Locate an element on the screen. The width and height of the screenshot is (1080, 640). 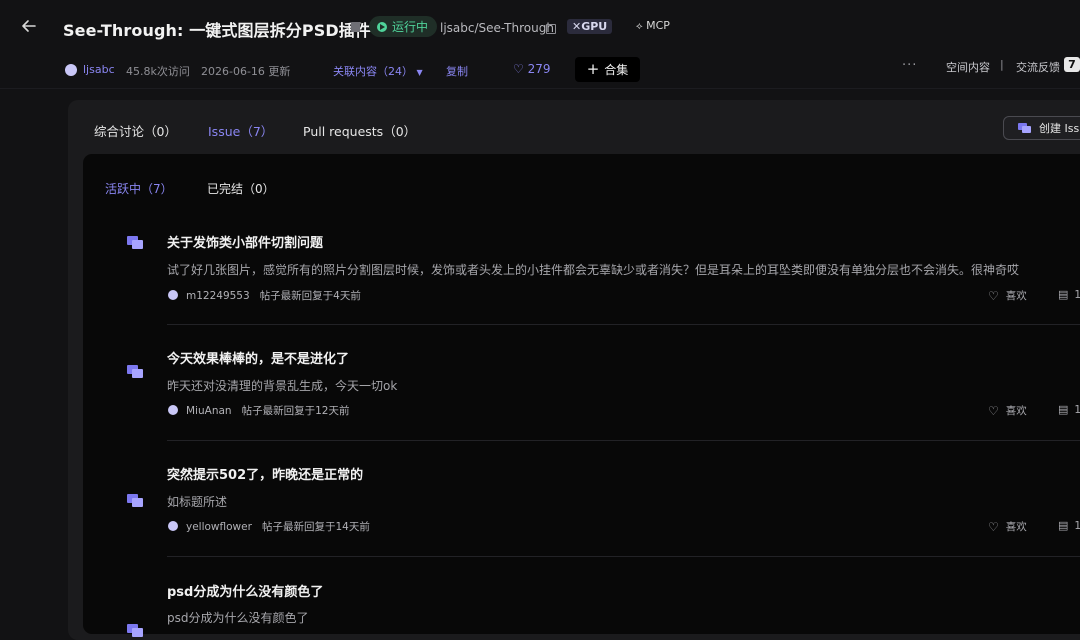
like-button: ♡ 279 is located at coordinates (532, 69).